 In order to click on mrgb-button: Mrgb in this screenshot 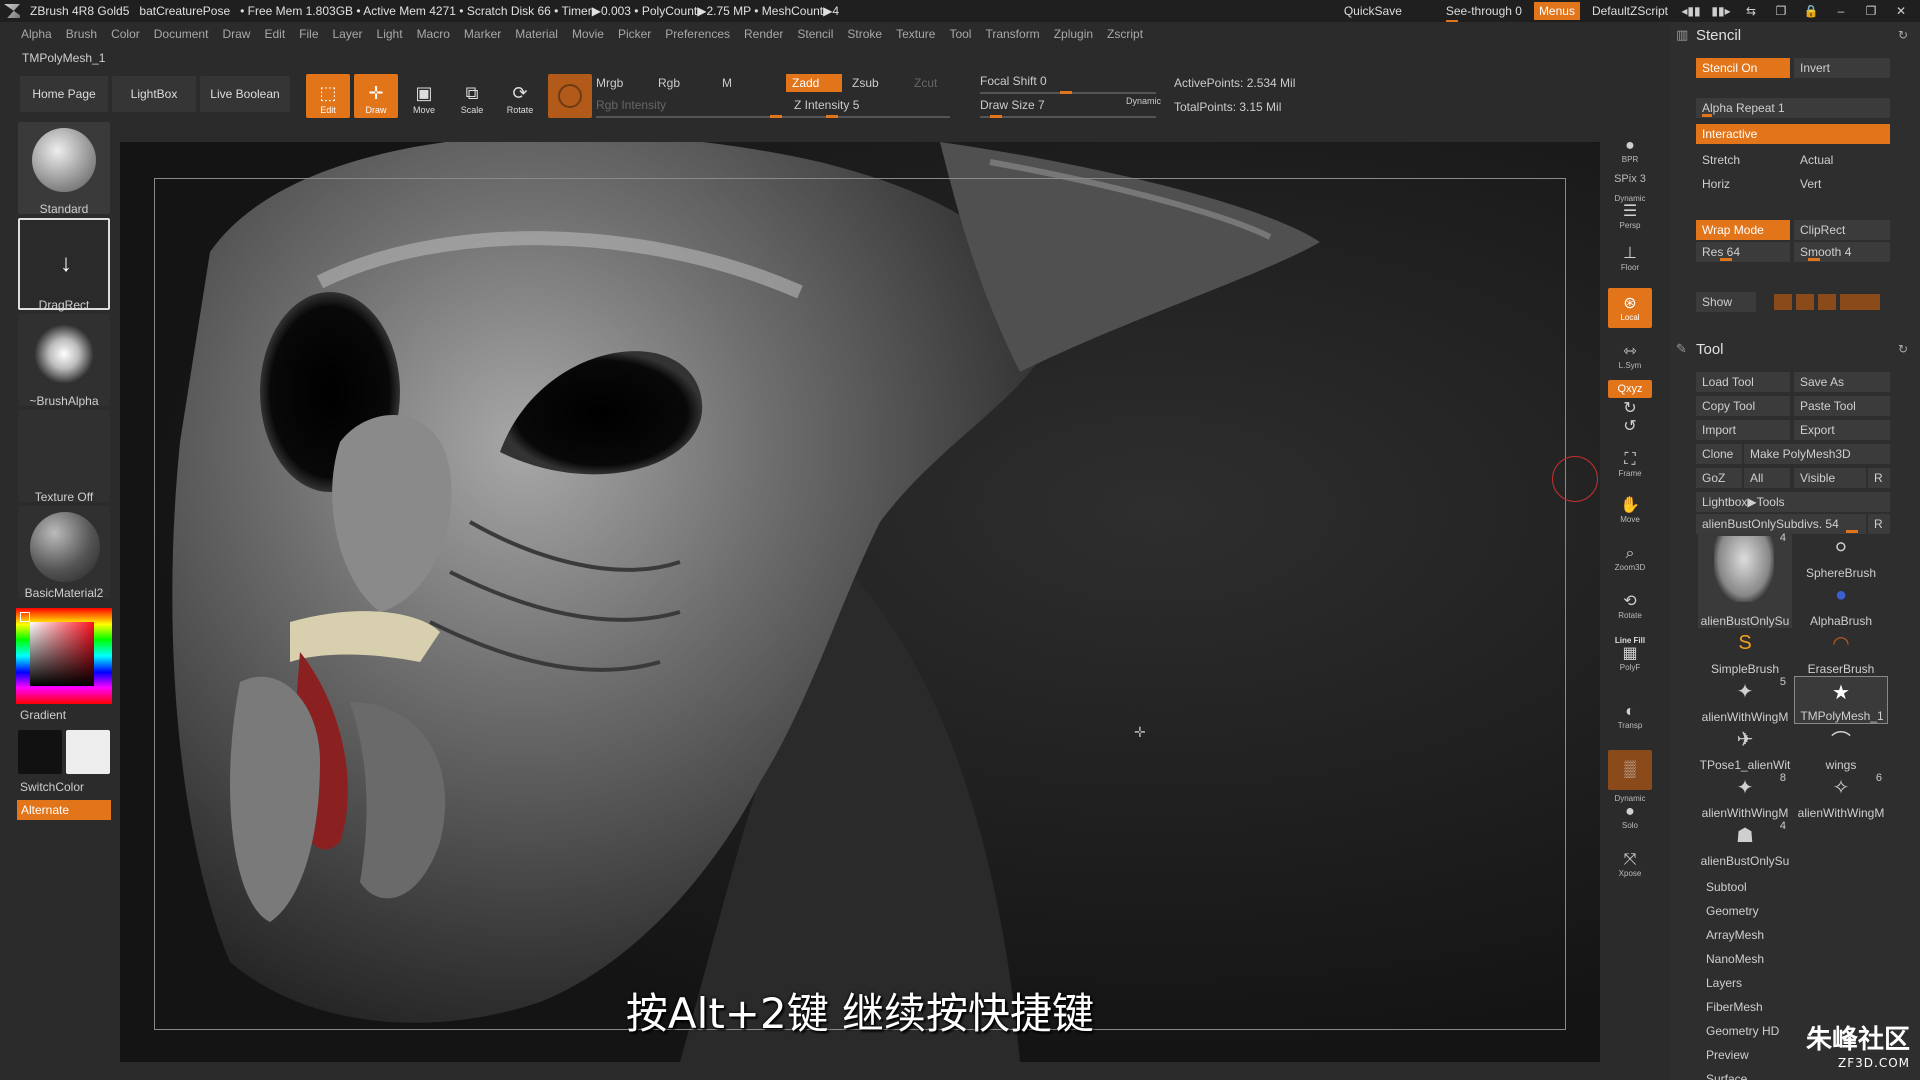, I will do `click(609, 83)`.